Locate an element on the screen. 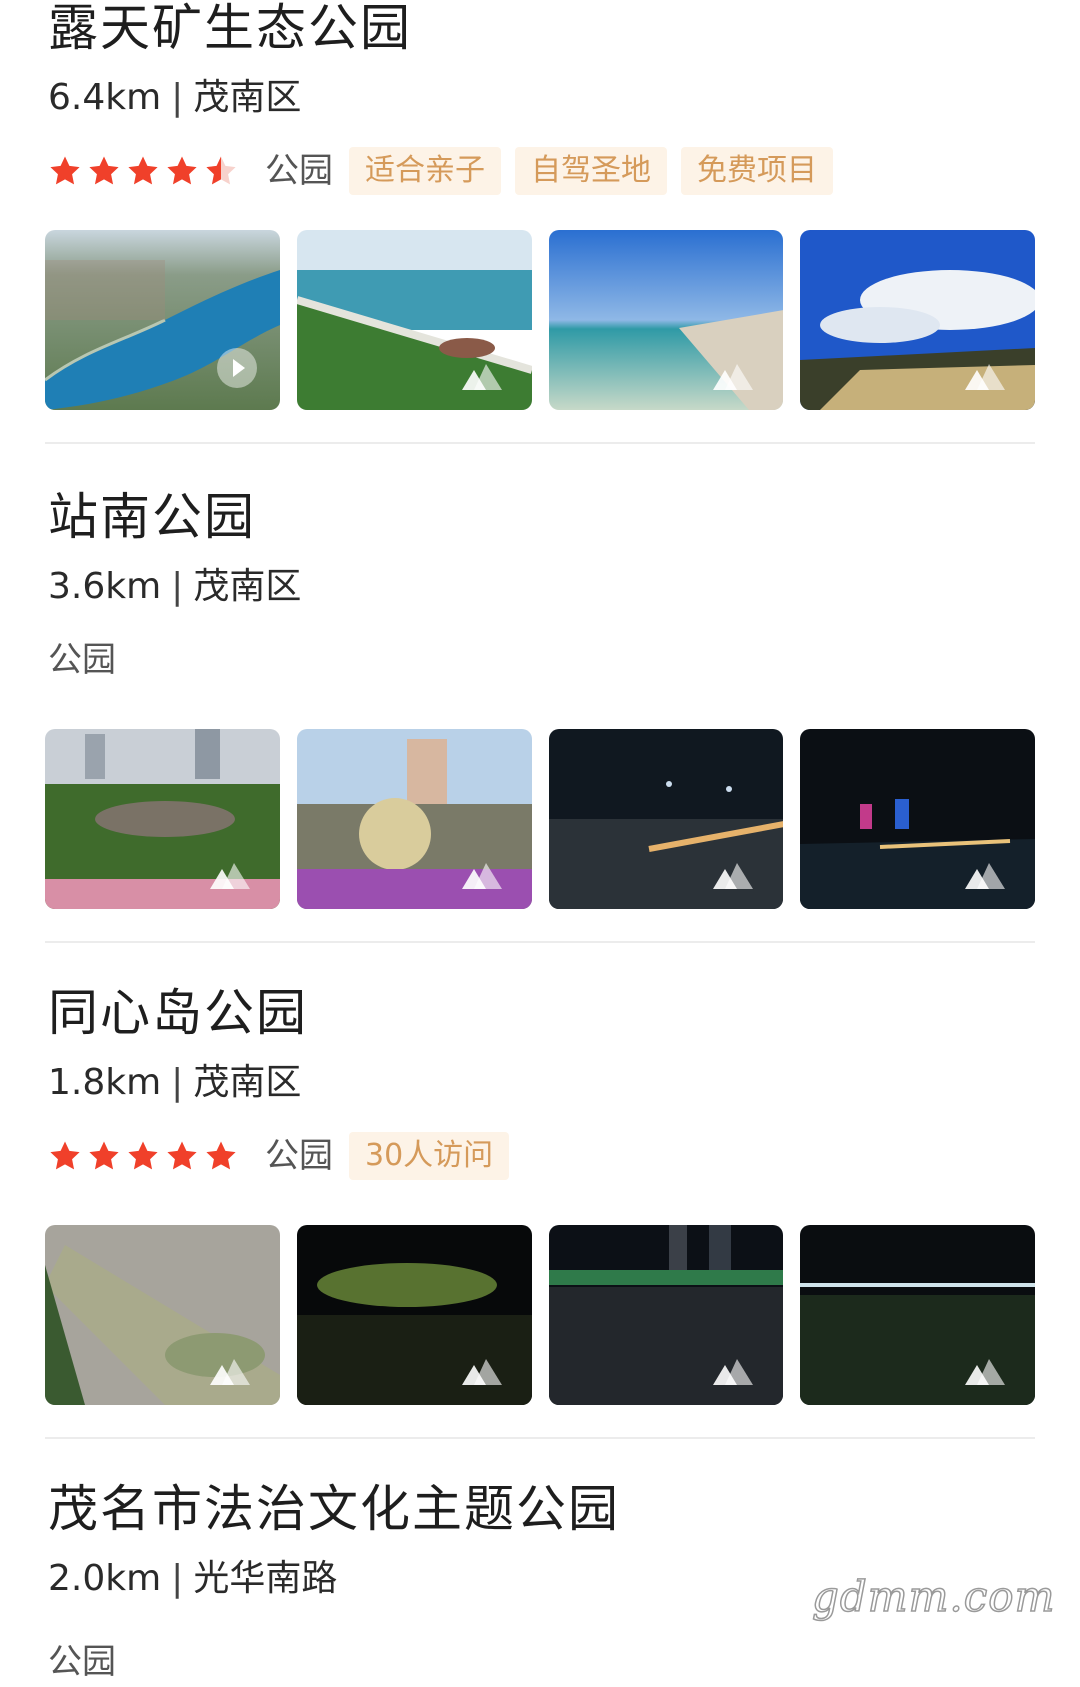 This screenshot has height=1687, width=1080. district: 光华南路 is located at coordinates (265, 1578).